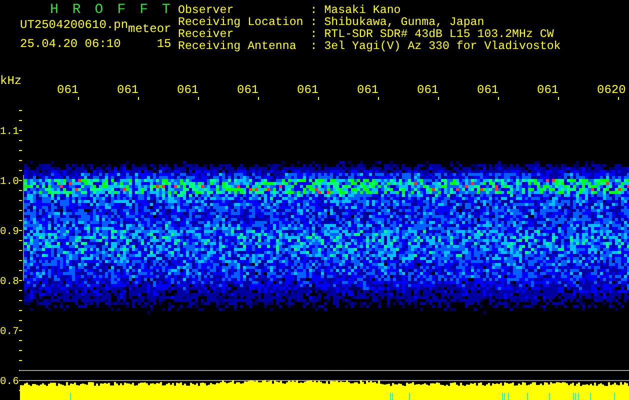 This screenshot has height=400, width=629. What do you see at coordinates (113, 10) in the screenshot?
I see `app-title: HROFFT` at bounding box center [113, 10].